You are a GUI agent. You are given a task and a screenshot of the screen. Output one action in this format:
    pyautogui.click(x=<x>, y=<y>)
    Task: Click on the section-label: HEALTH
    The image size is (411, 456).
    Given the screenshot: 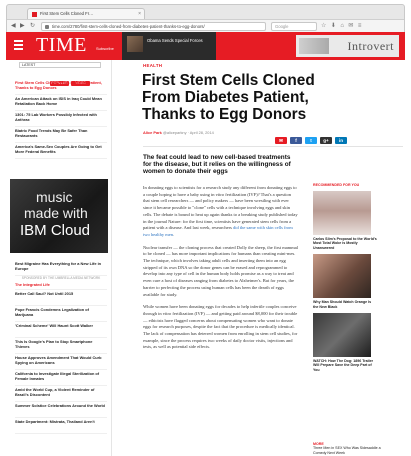 What is the action you would take?
    pyautogui.click(x=152, y=65)
    